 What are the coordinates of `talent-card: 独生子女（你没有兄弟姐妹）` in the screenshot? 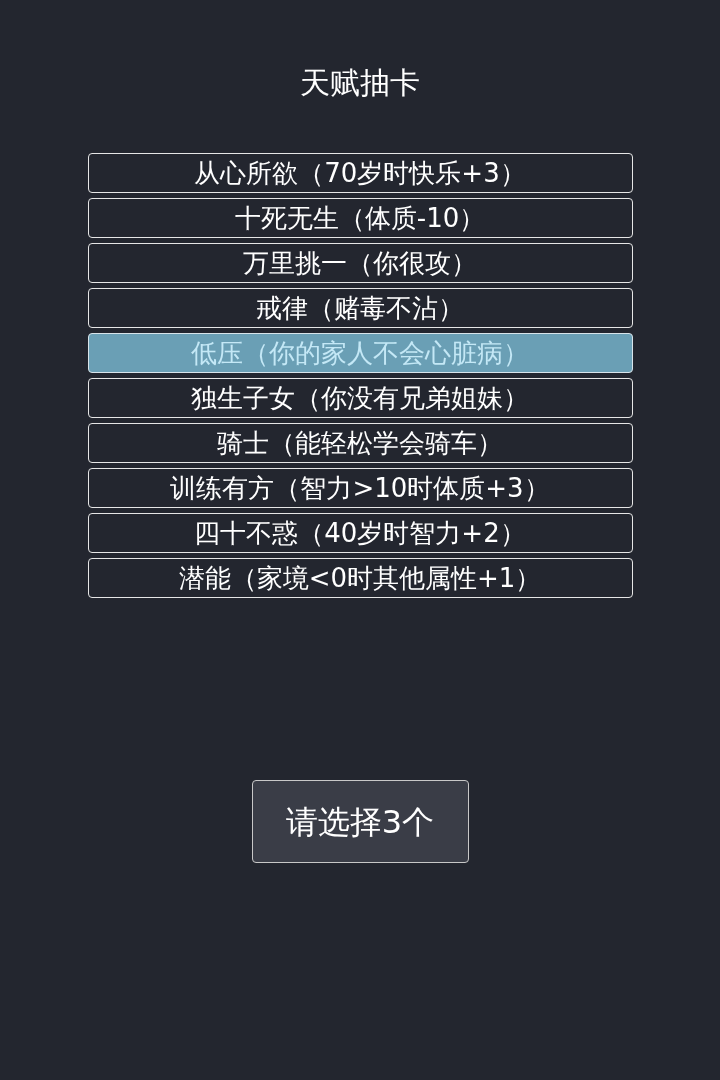 It's located at (360, 398).